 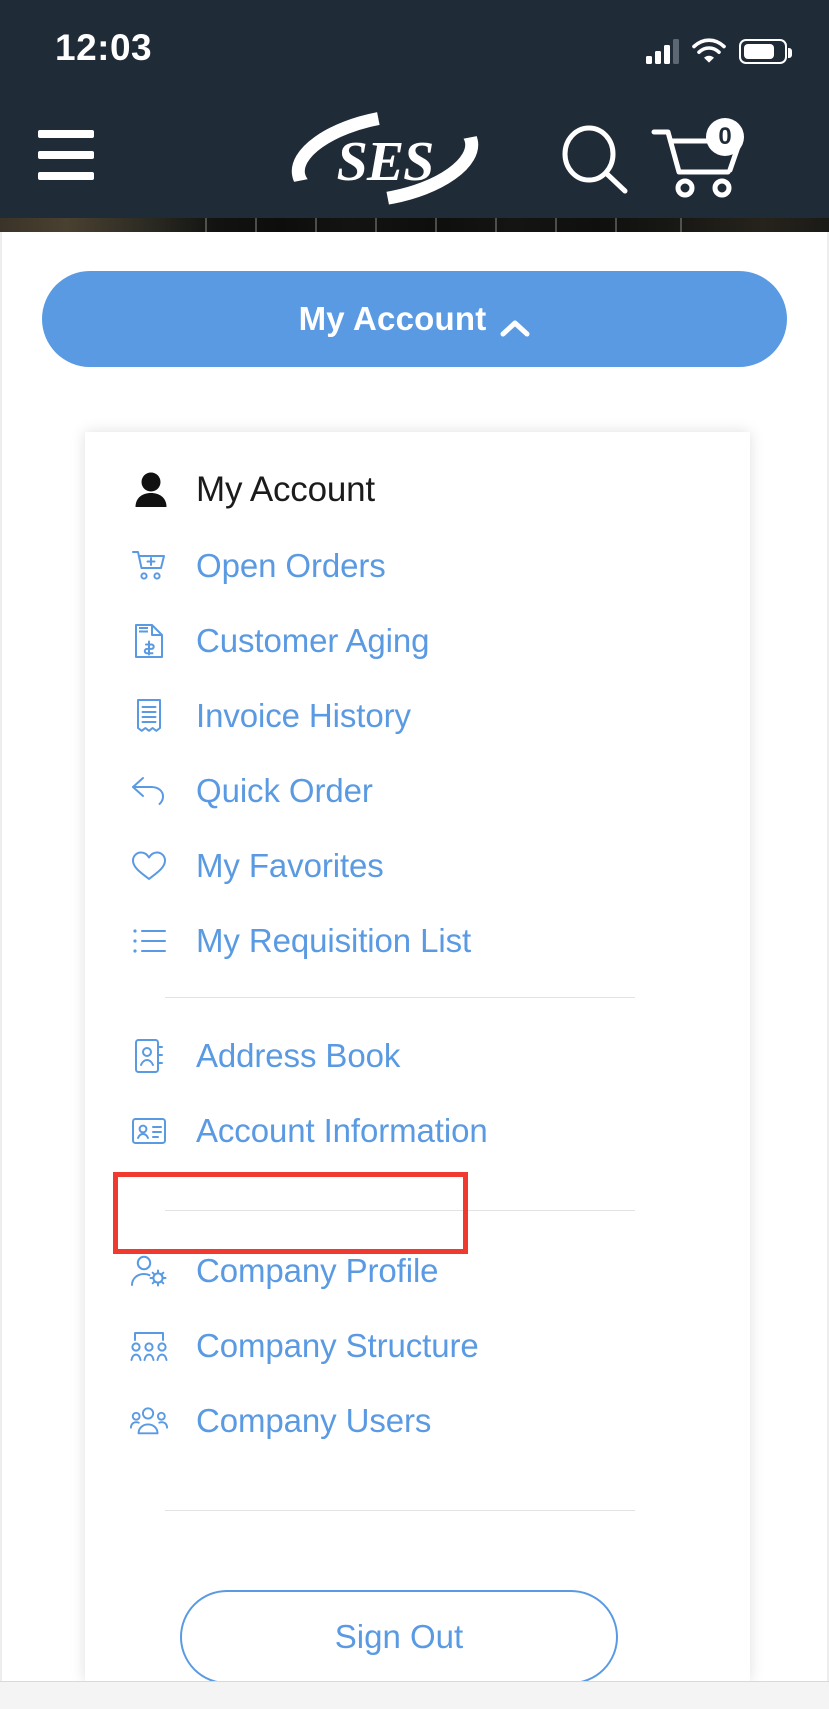 I want to click on sign-out-button: Sign Out, so click(x=399, y=1637).